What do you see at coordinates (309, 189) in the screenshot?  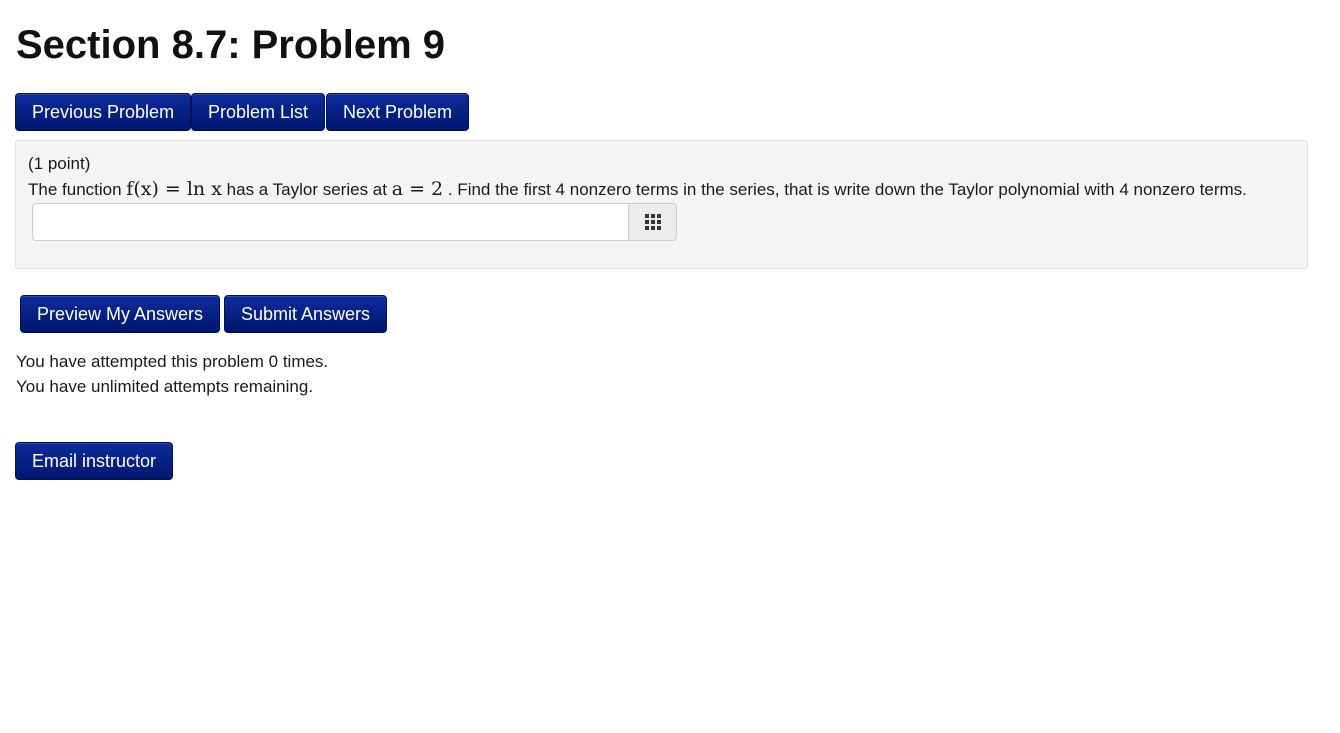 I see `statement-text-2: has a Taylor series at` at bounding box center [309, 189].